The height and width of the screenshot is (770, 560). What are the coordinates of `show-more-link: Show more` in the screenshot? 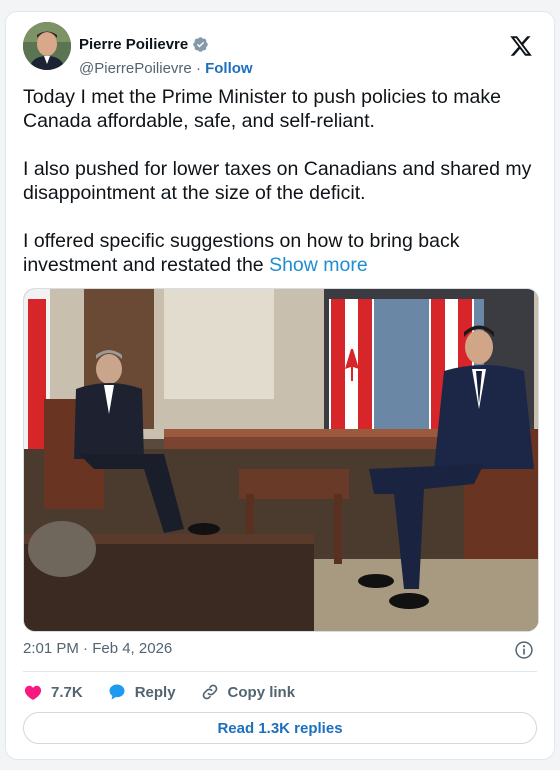 It's located at (318, 265).